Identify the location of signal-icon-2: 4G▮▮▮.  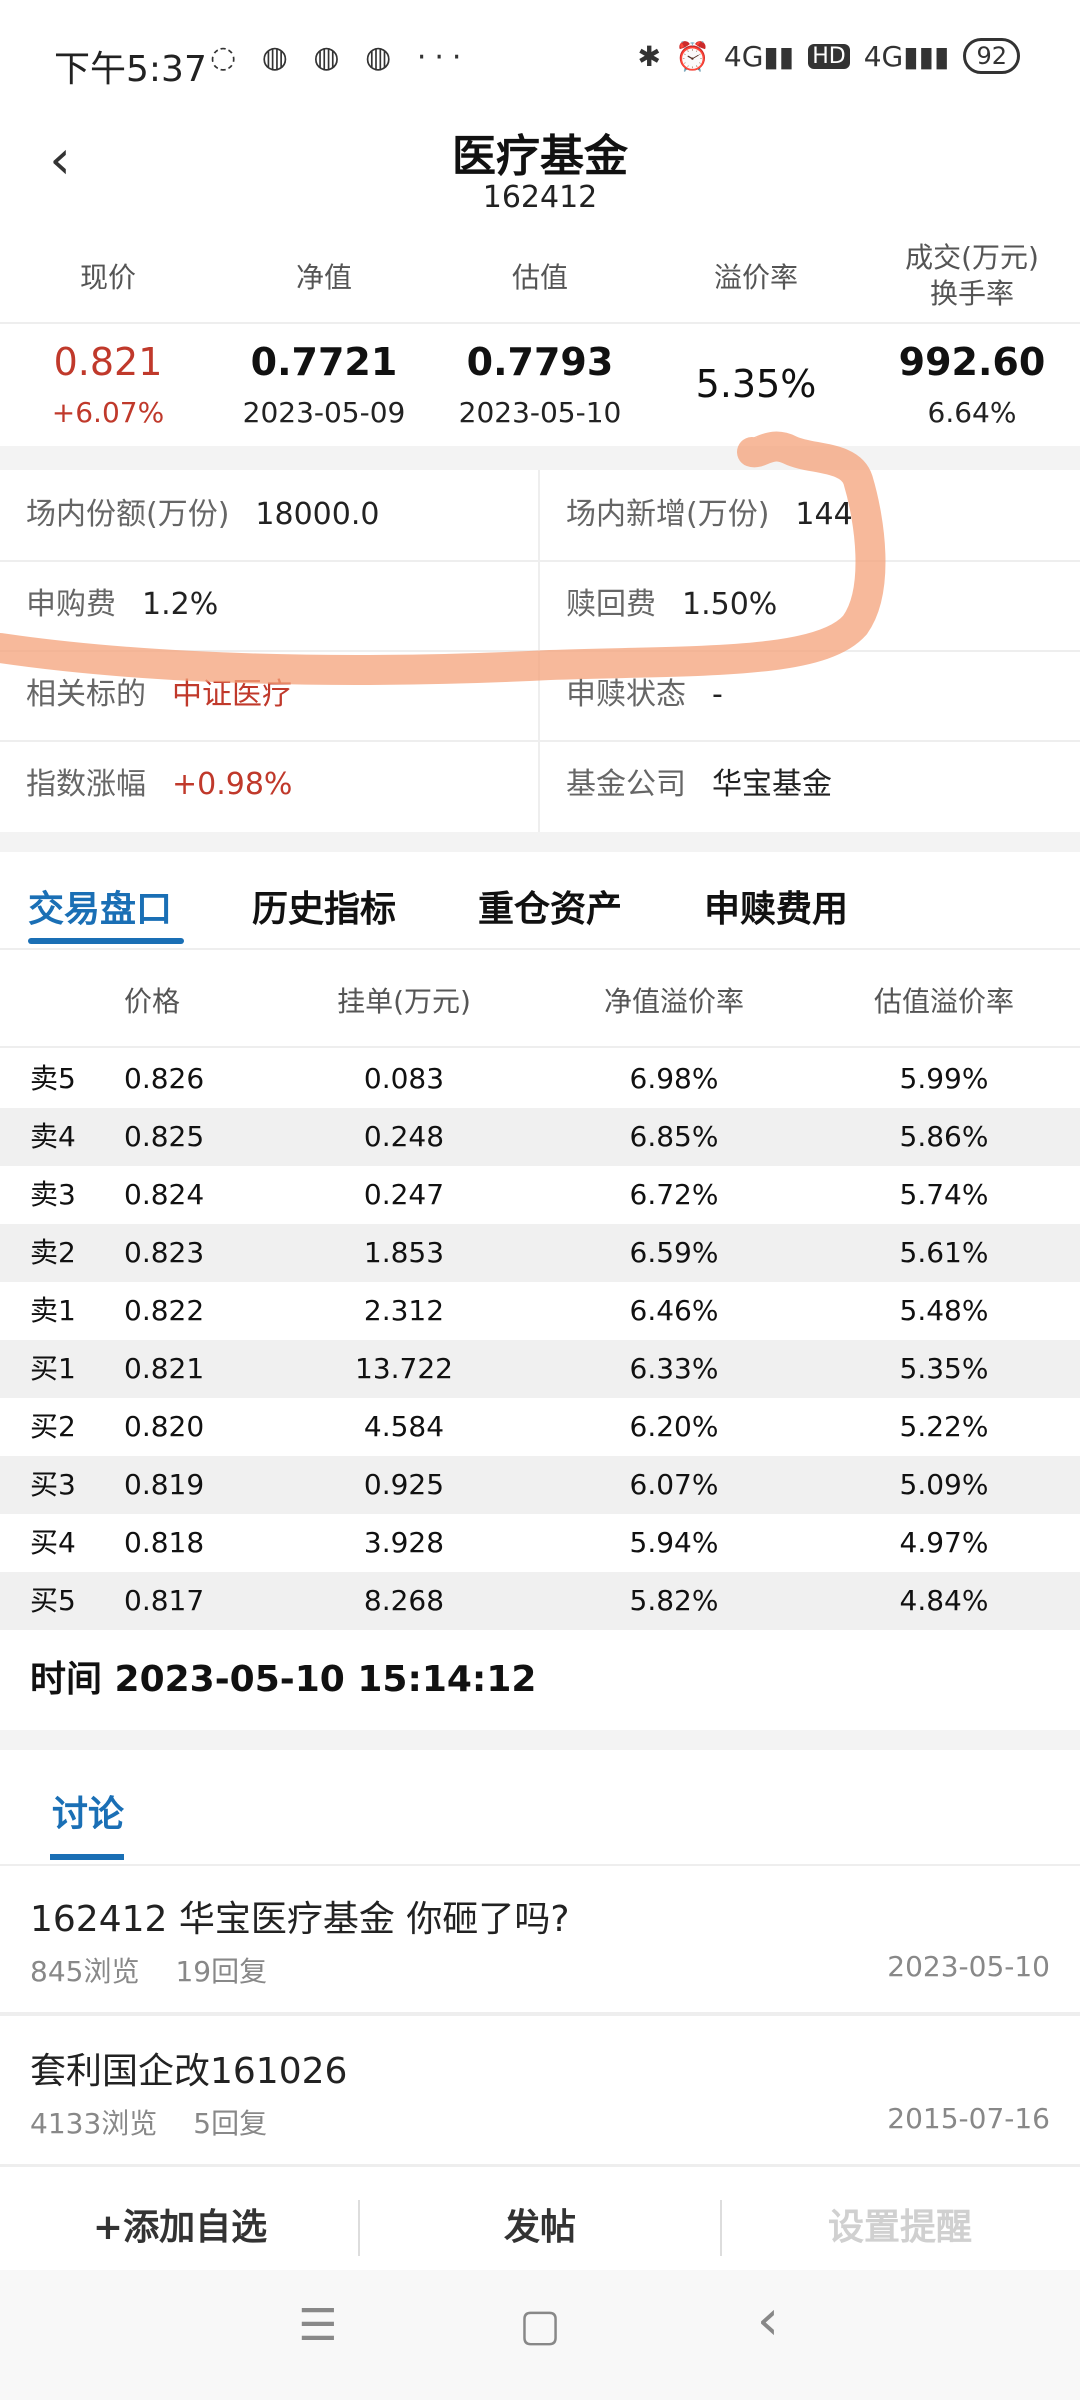
(906, 56).